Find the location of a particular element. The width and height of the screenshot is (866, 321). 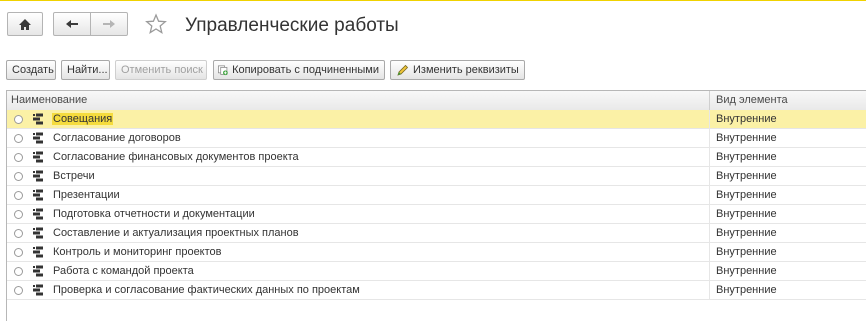

row-name: Совещания is located at coordinates (83, 119).